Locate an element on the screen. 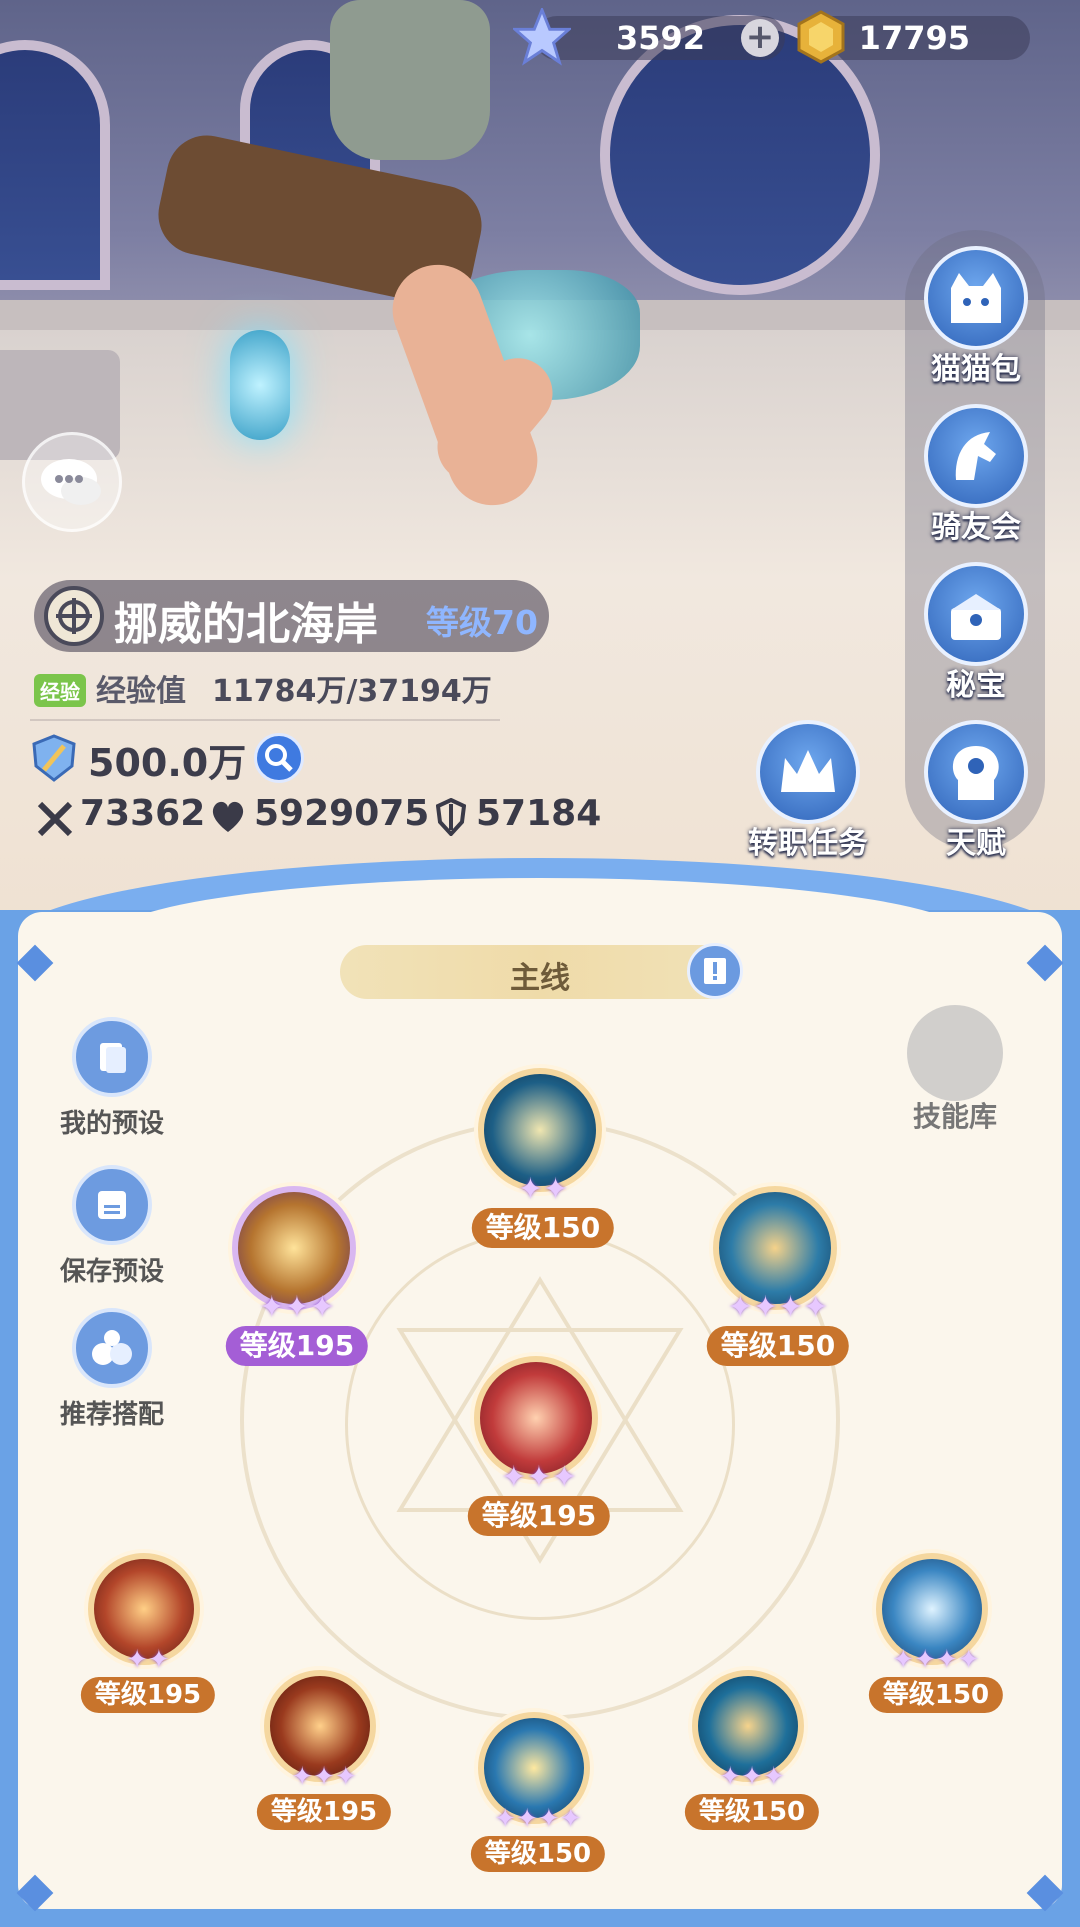  mainline-tab: 主线 is located at coordinates (540, 972).